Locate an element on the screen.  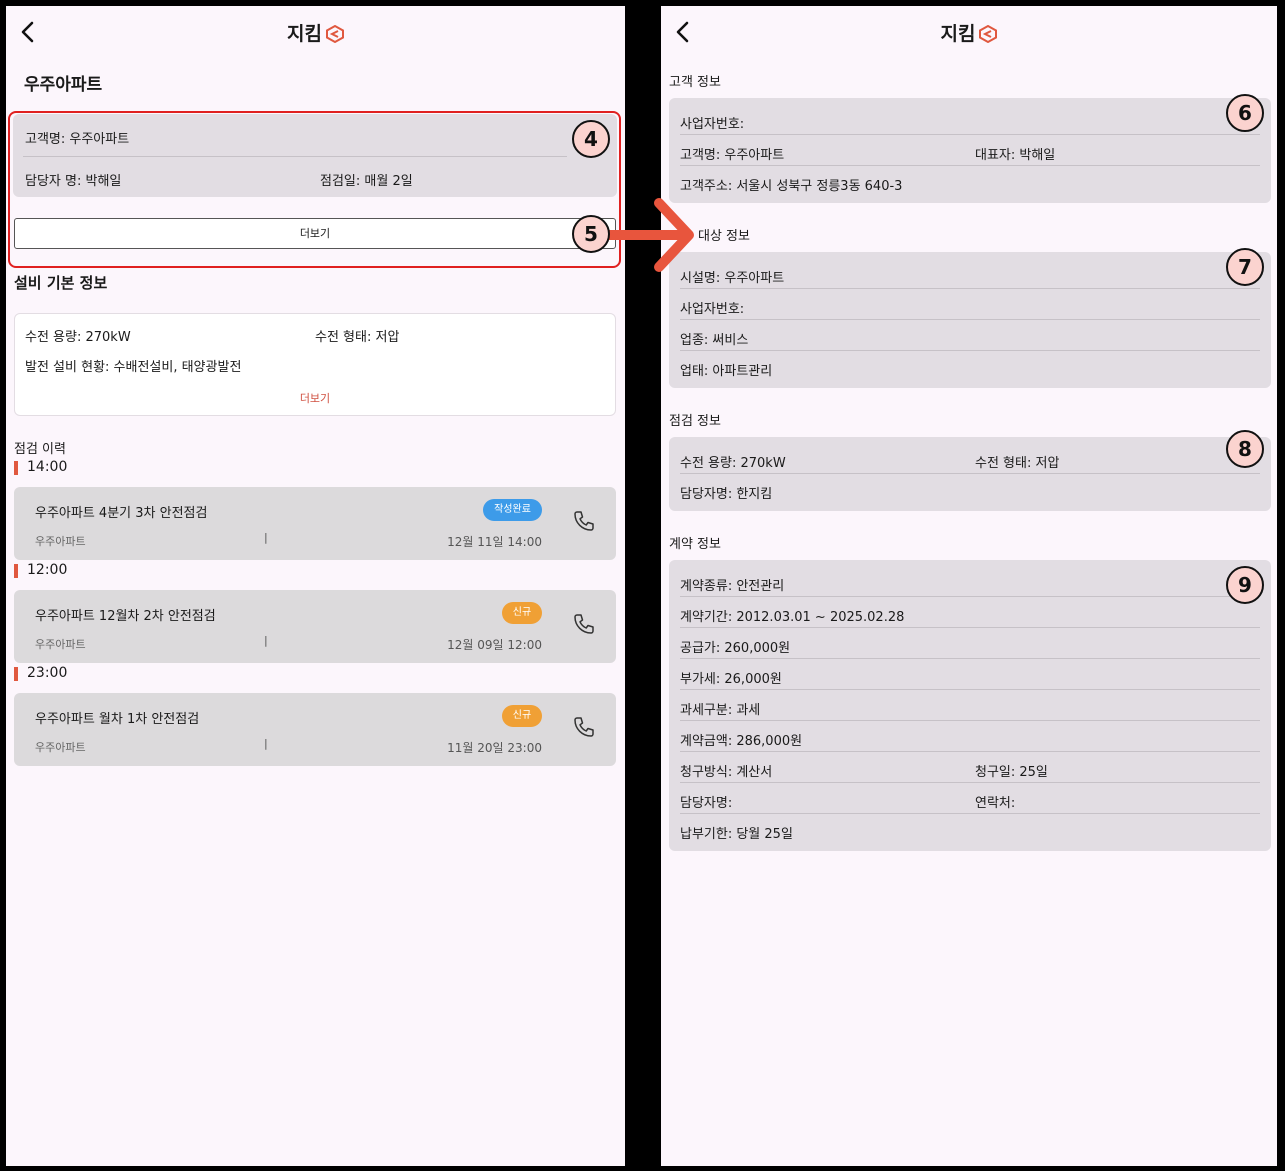
info-row: 담당자명: 한지킴 is located at coordinates (970, 489).